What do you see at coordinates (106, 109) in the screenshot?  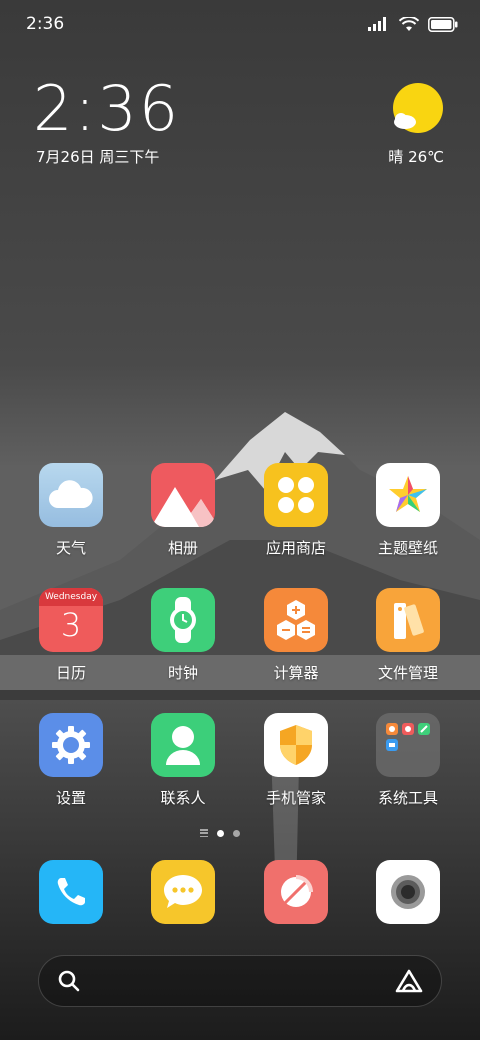 I see `clock-widget-time: 2:36` at bounding box center [106, 109].